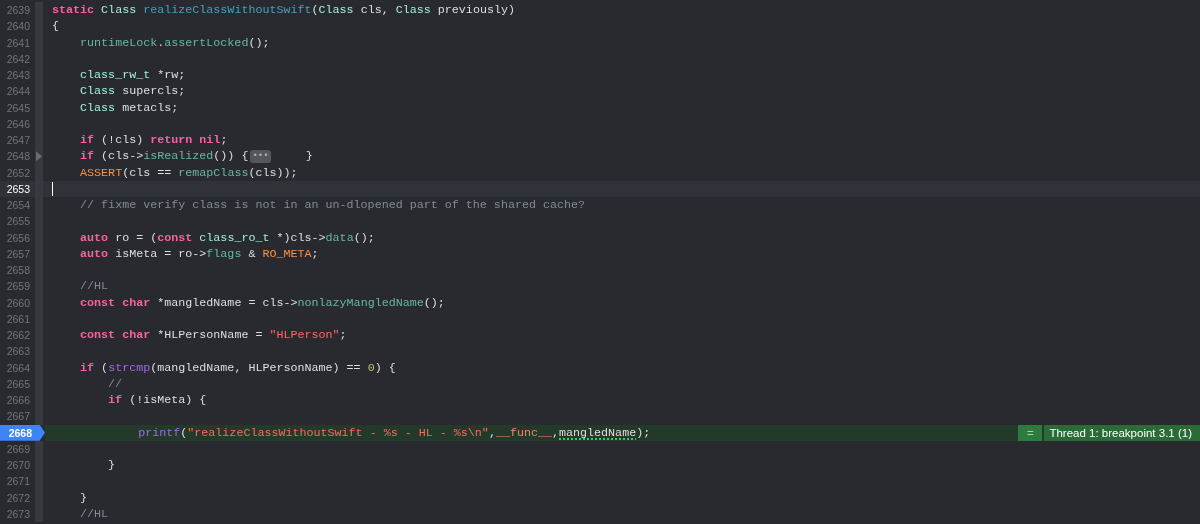  What do you see at coordinates (374, 10) in the screenshot?
I see `code-text: cls,` at bounding box center [374, 10].